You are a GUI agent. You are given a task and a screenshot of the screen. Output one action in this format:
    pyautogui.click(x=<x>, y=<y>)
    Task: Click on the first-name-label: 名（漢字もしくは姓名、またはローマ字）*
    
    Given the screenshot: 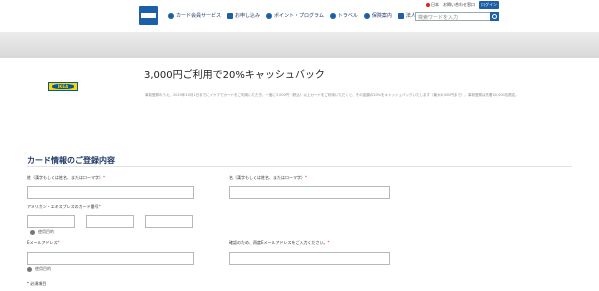 What is the action you would take?
    pyautogui.click(x=268, y=177)
    